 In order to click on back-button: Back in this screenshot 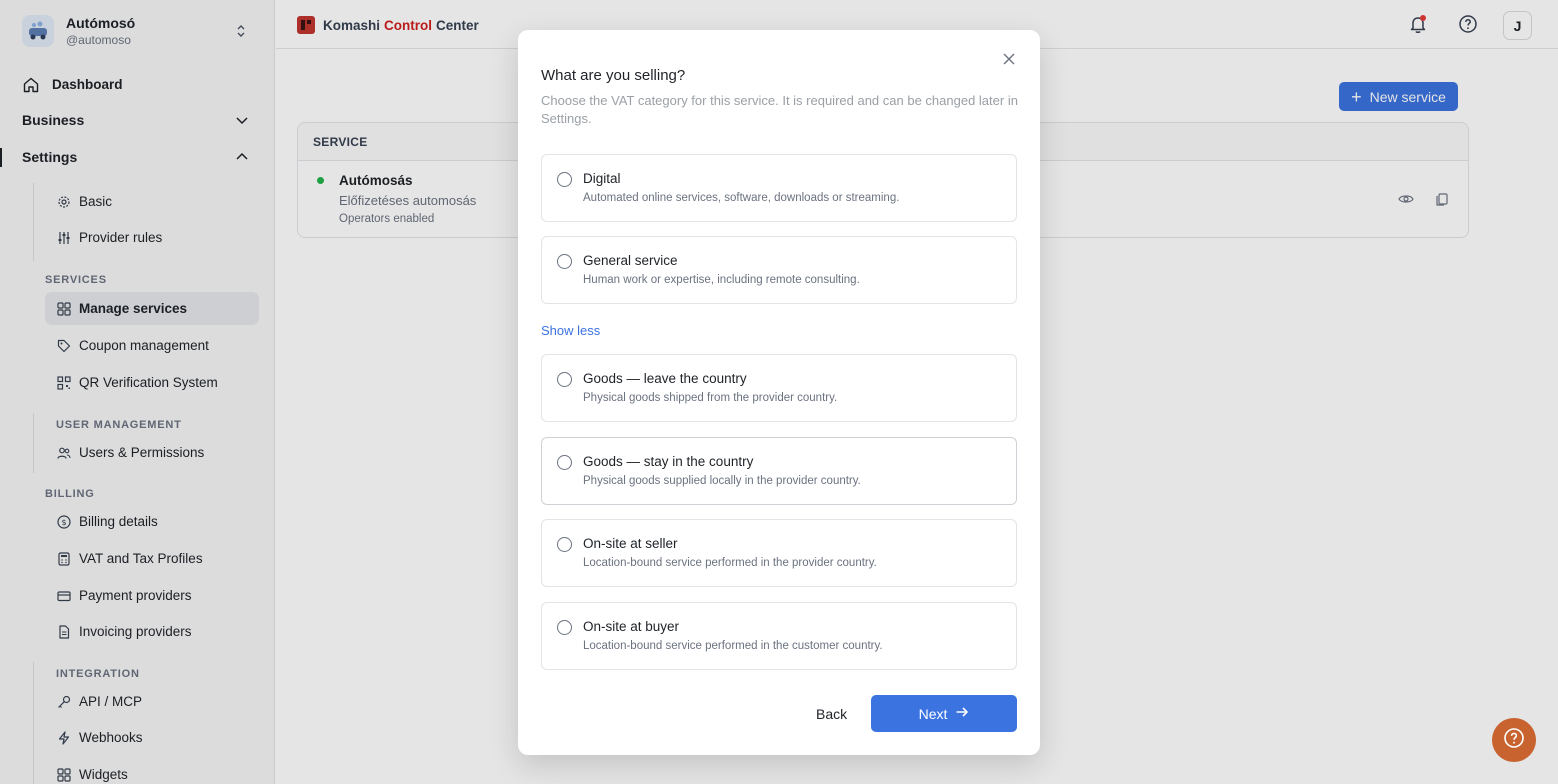, I will do `click(831, 714)`.